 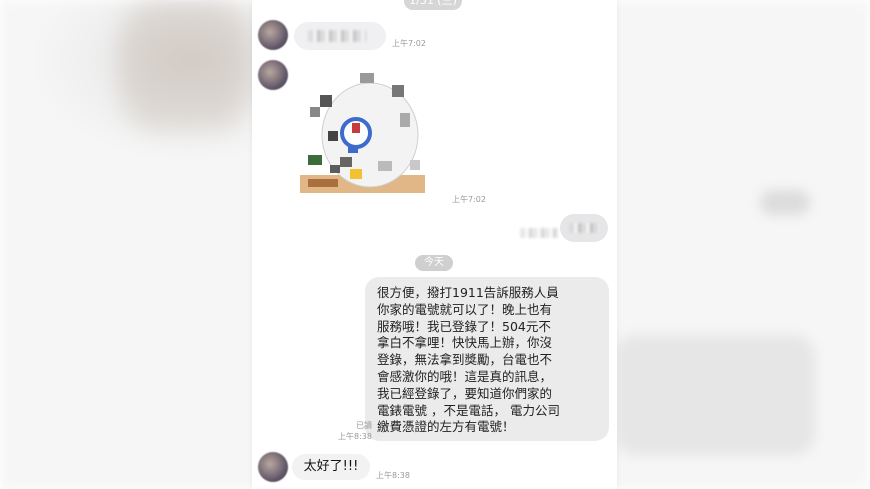 I want to click on message-line: 很方便，撥打1911告訴服務人員, so click(x=468, y=292).